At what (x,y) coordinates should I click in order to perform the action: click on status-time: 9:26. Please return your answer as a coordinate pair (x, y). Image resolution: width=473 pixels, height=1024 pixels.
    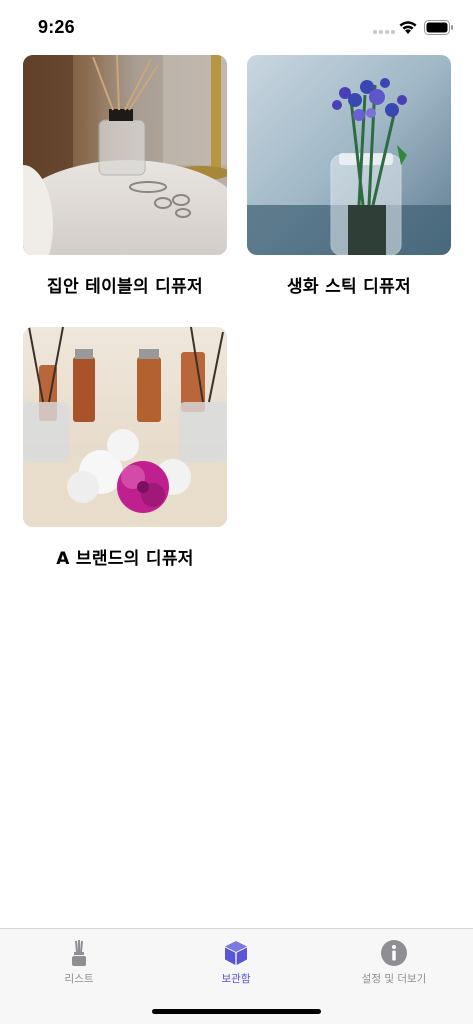
    Looking at the image, I should click on (56, 27).